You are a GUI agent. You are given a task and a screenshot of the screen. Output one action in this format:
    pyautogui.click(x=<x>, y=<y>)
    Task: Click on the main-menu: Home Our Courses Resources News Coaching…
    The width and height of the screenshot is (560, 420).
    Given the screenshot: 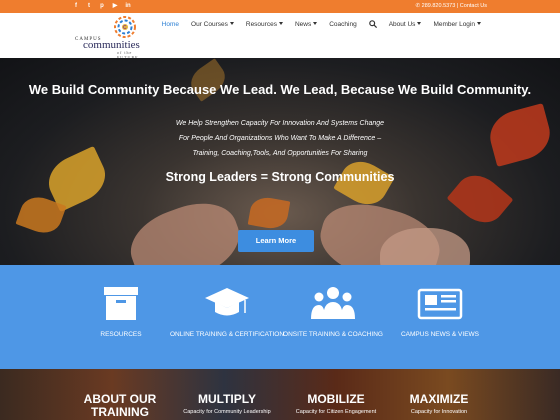 What is the action you would take?
    pyautogui.click(x=321, y=24)
    